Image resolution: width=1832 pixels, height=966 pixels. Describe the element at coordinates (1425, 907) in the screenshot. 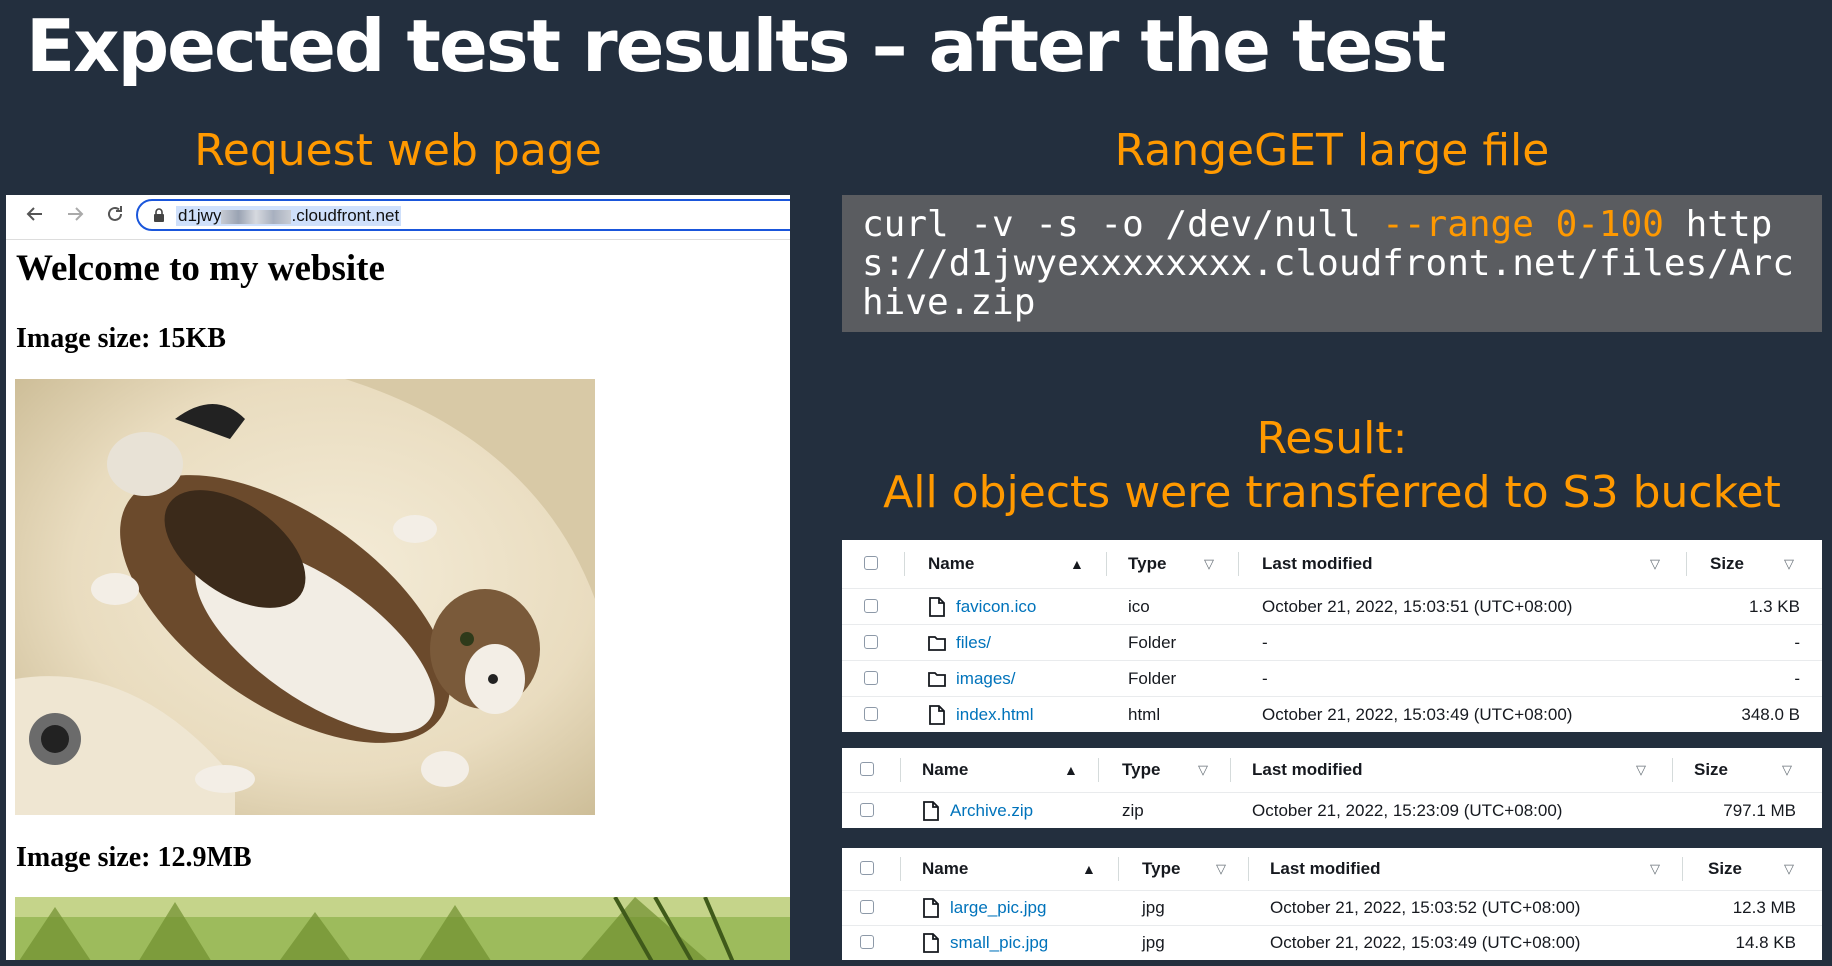

I see `object-last-modified: October 21, 2022, 15:03:52 (UTC+08:00)` at that location.